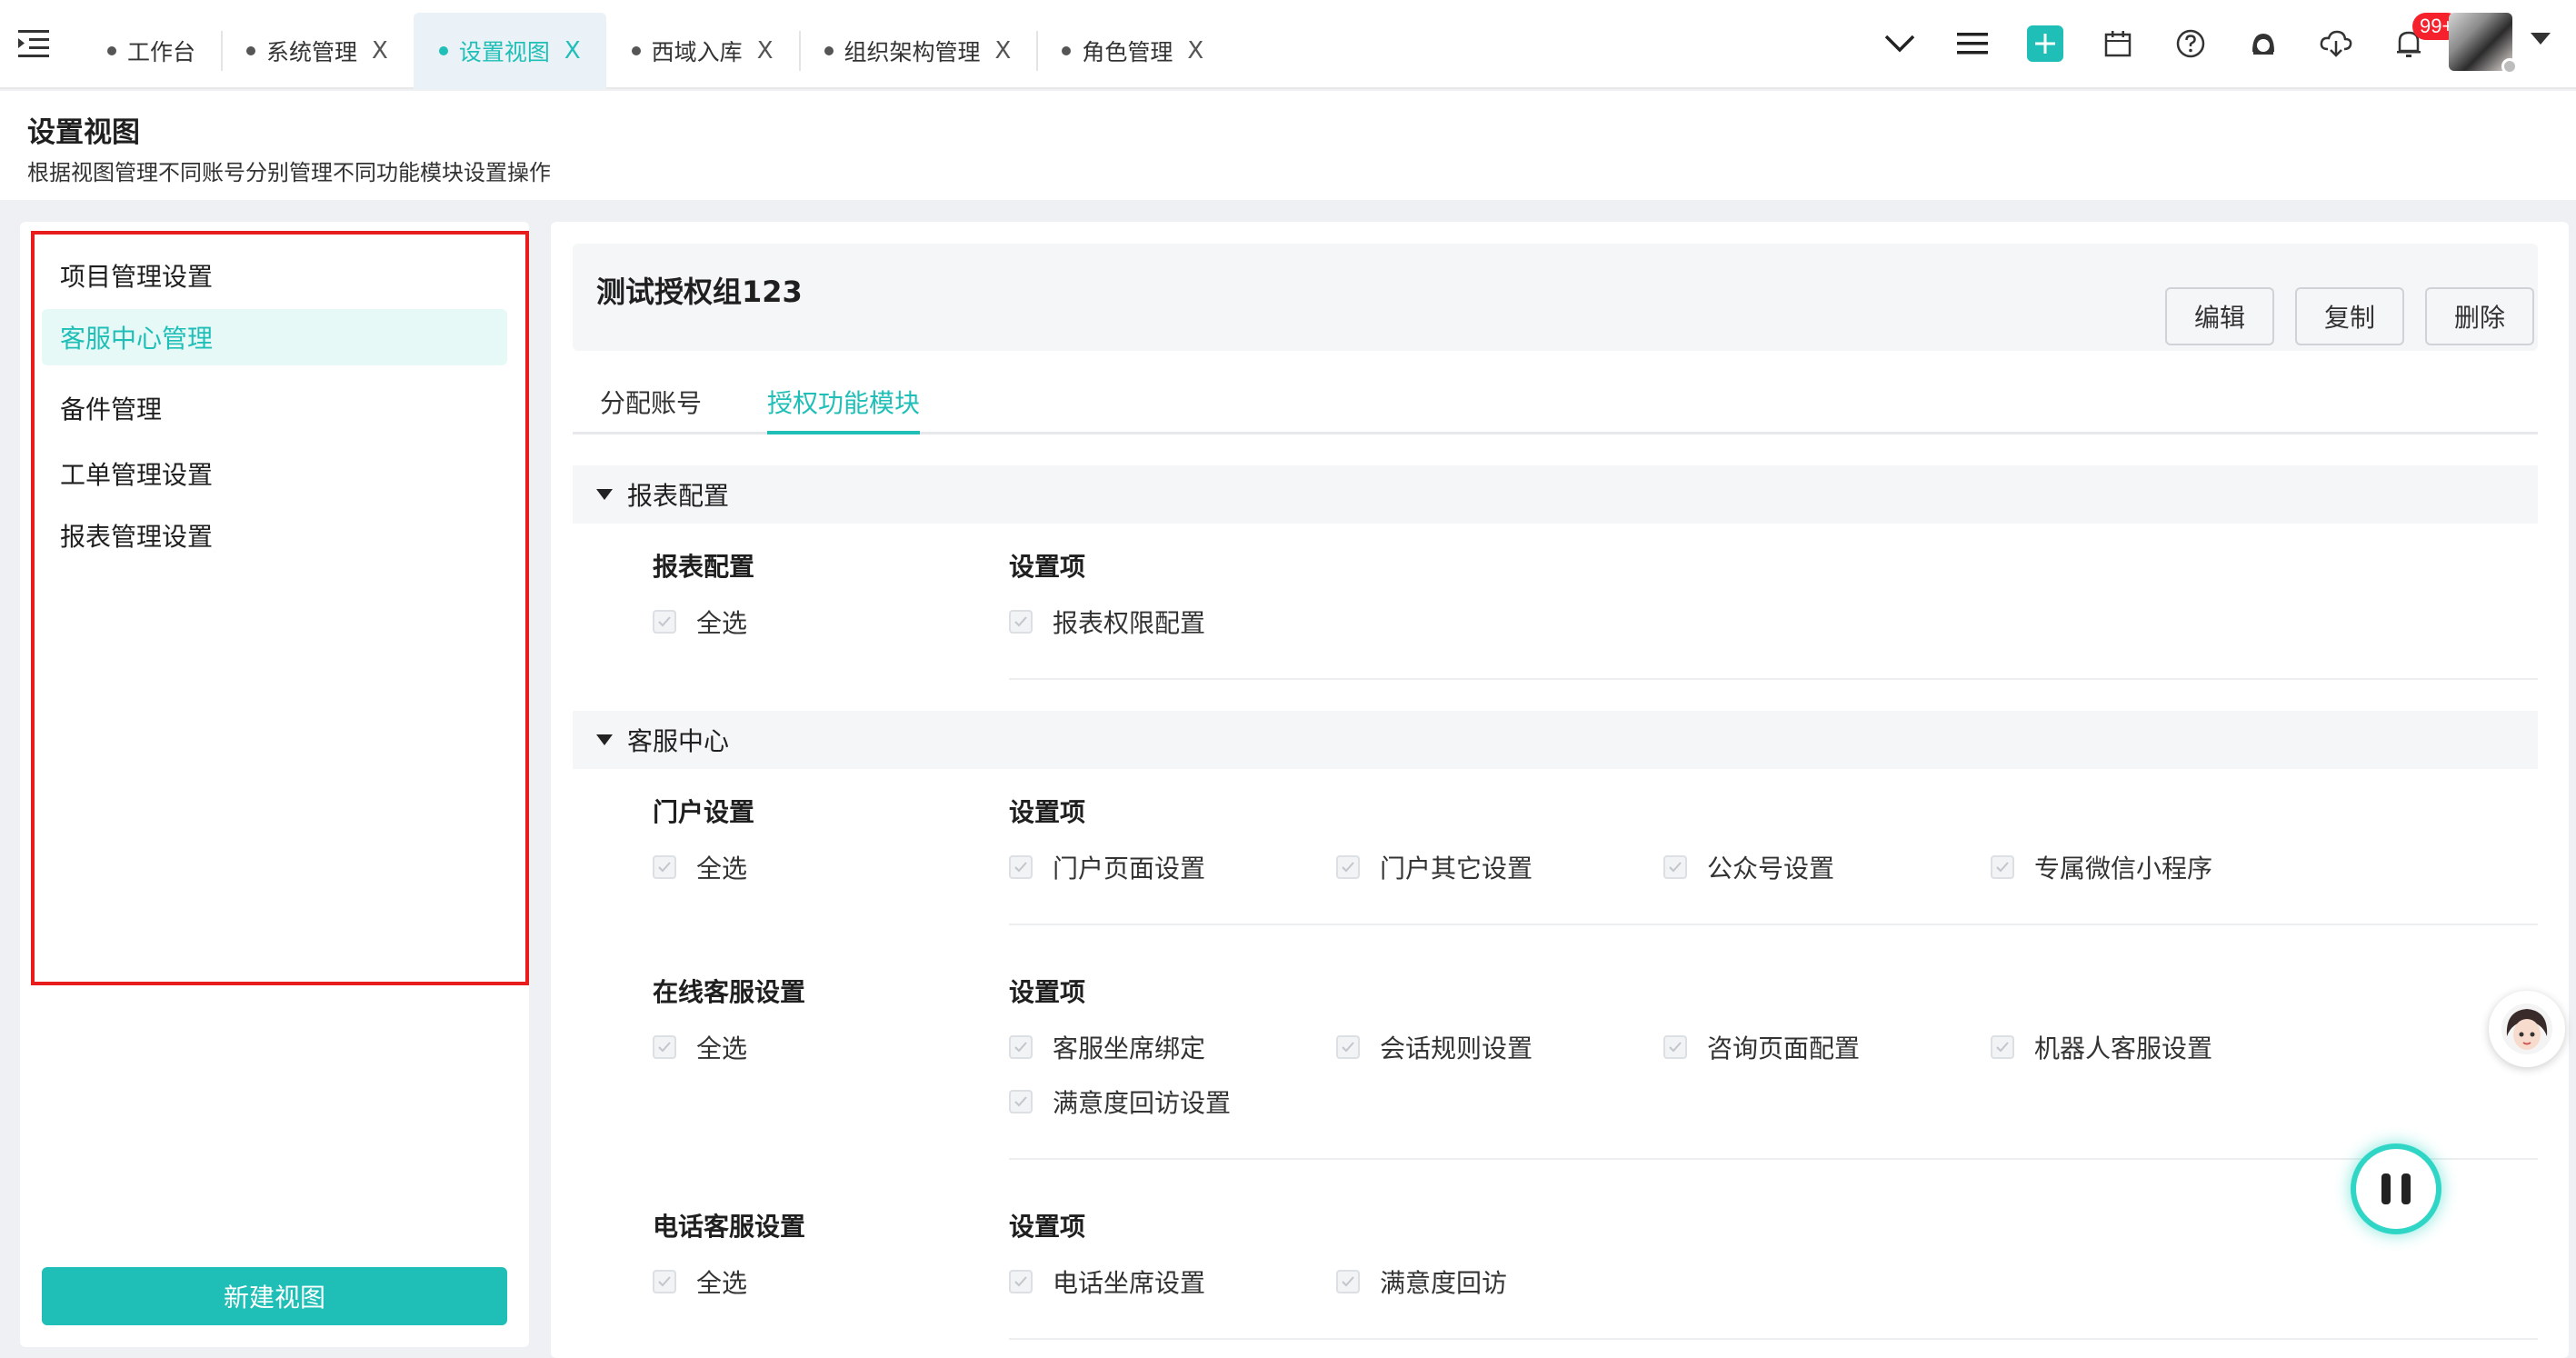  I want to click on checkbox-label: 公众号设置, so click(1771, 869).